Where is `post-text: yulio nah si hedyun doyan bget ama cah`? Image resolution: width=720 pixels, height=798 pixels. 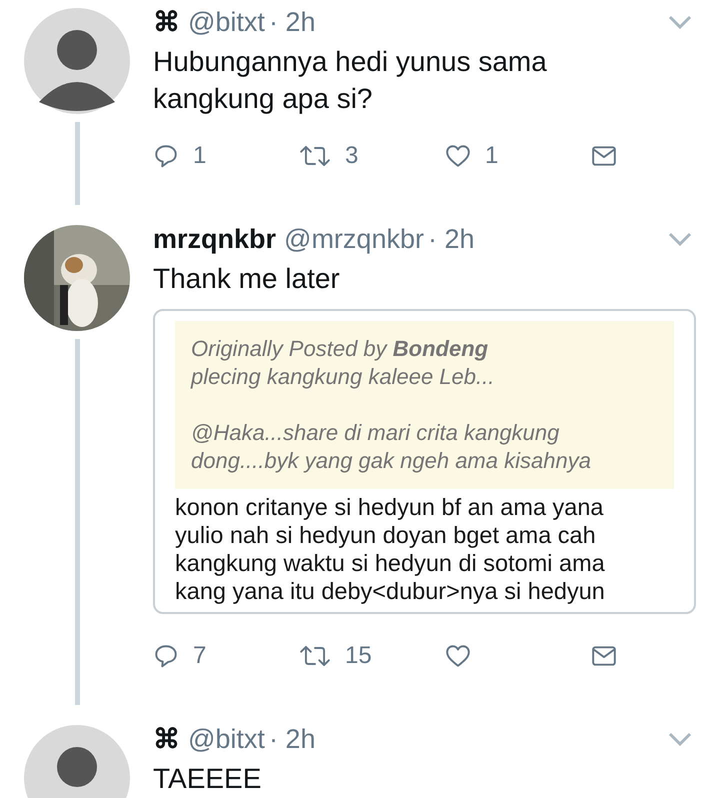
post-text: yulio nah si hedyun doyan bget ama cah is located at coordinates (385, 535).